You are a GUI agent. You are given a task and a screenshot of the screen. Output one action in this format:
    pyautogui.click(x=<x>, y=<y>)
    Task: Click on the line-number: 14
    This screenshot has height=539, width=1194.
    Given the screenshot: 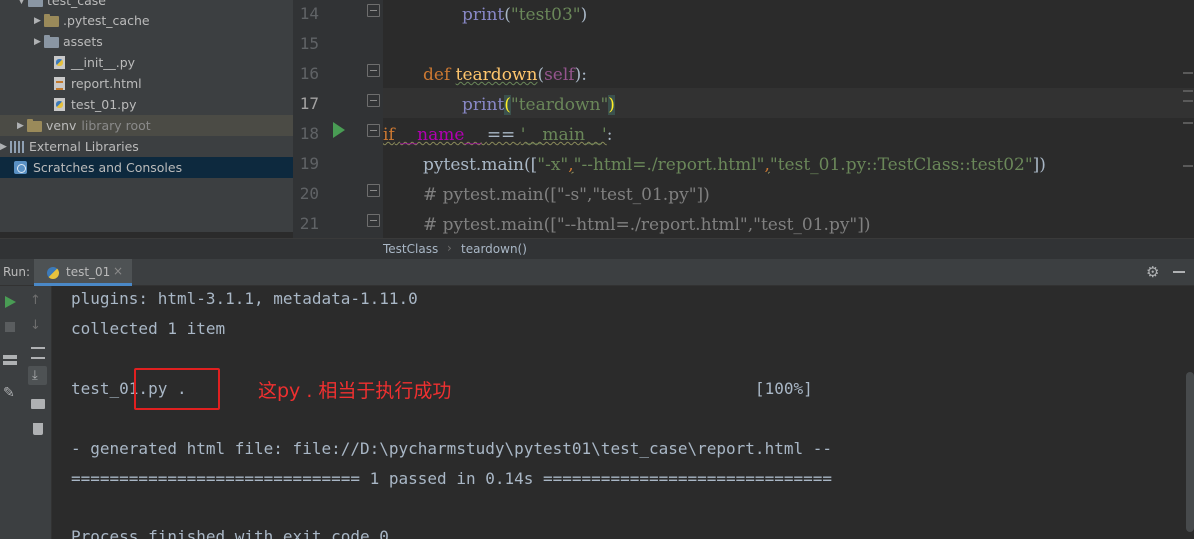 What is the action you would take?
    pyautogui.click(x=309, y=13)
    